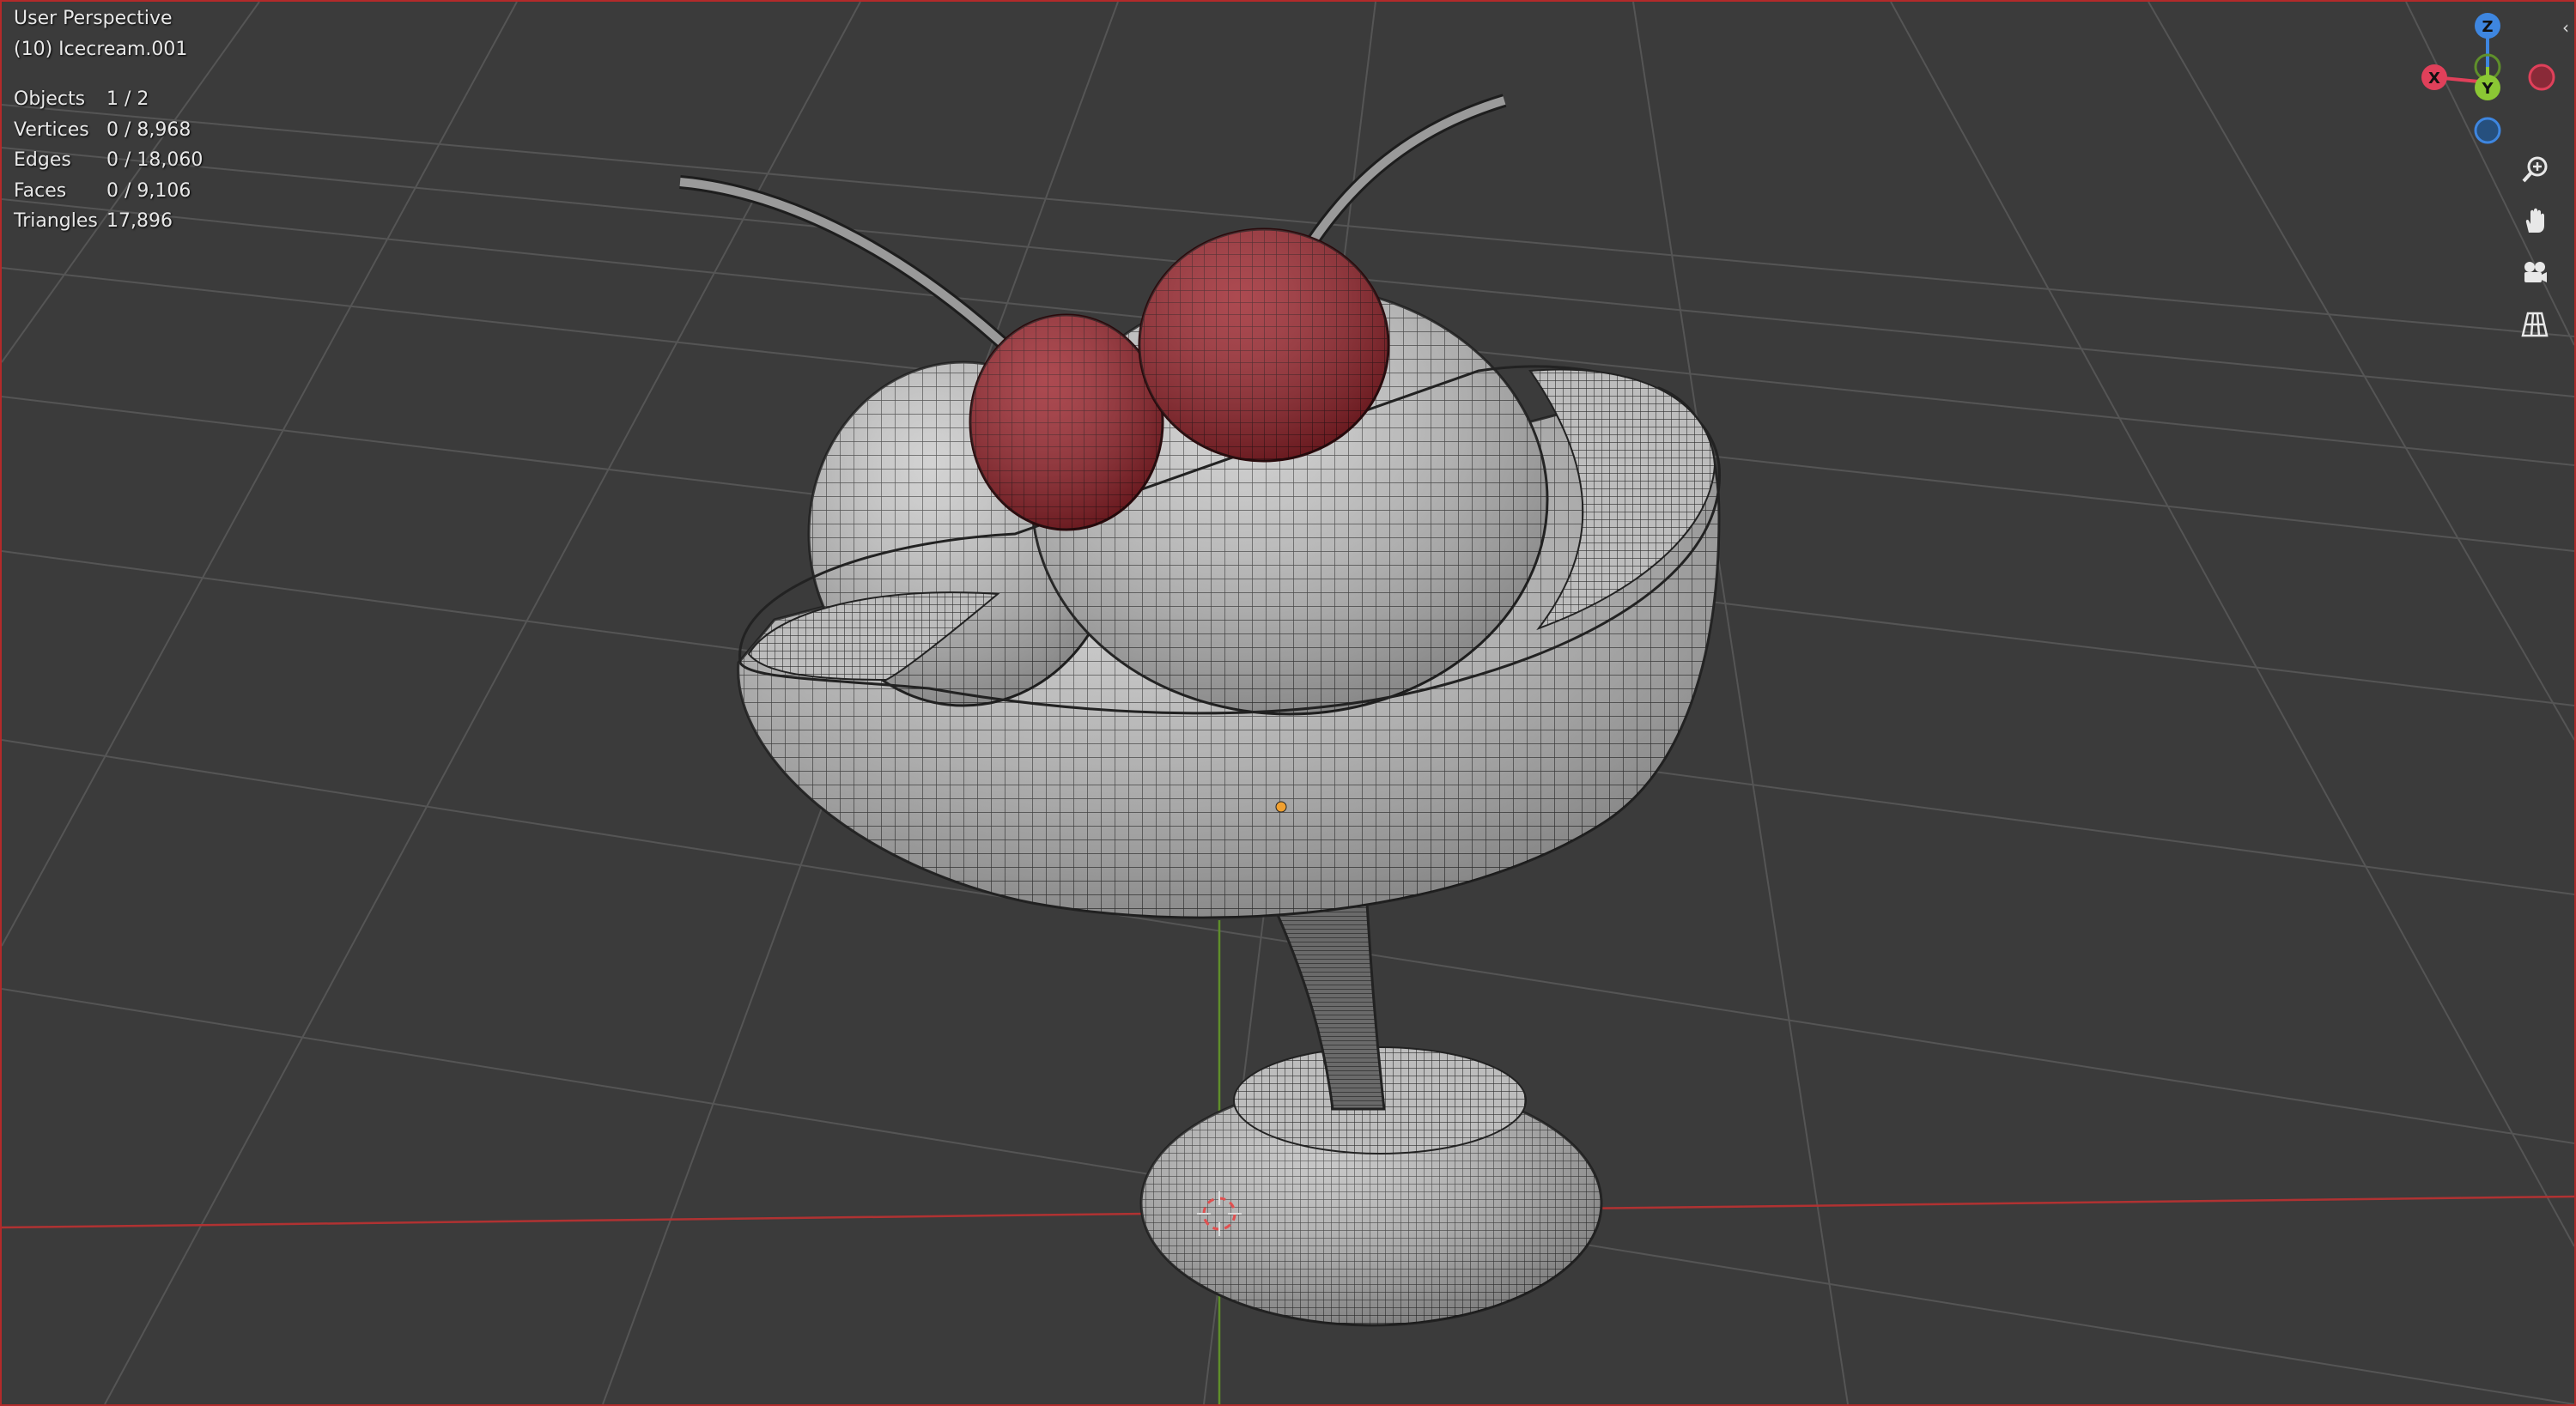  I want to click on stat-label: Edges, so click(42, 160).